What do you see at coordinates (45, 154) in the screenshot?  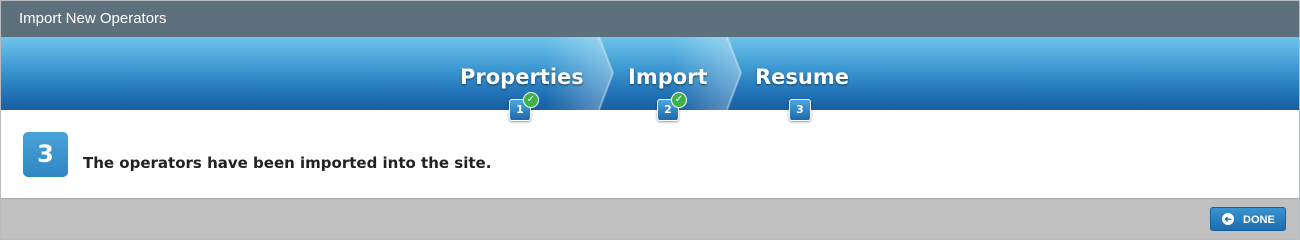 I see `current-step-badge: 3` at bounding box center [45, 154].